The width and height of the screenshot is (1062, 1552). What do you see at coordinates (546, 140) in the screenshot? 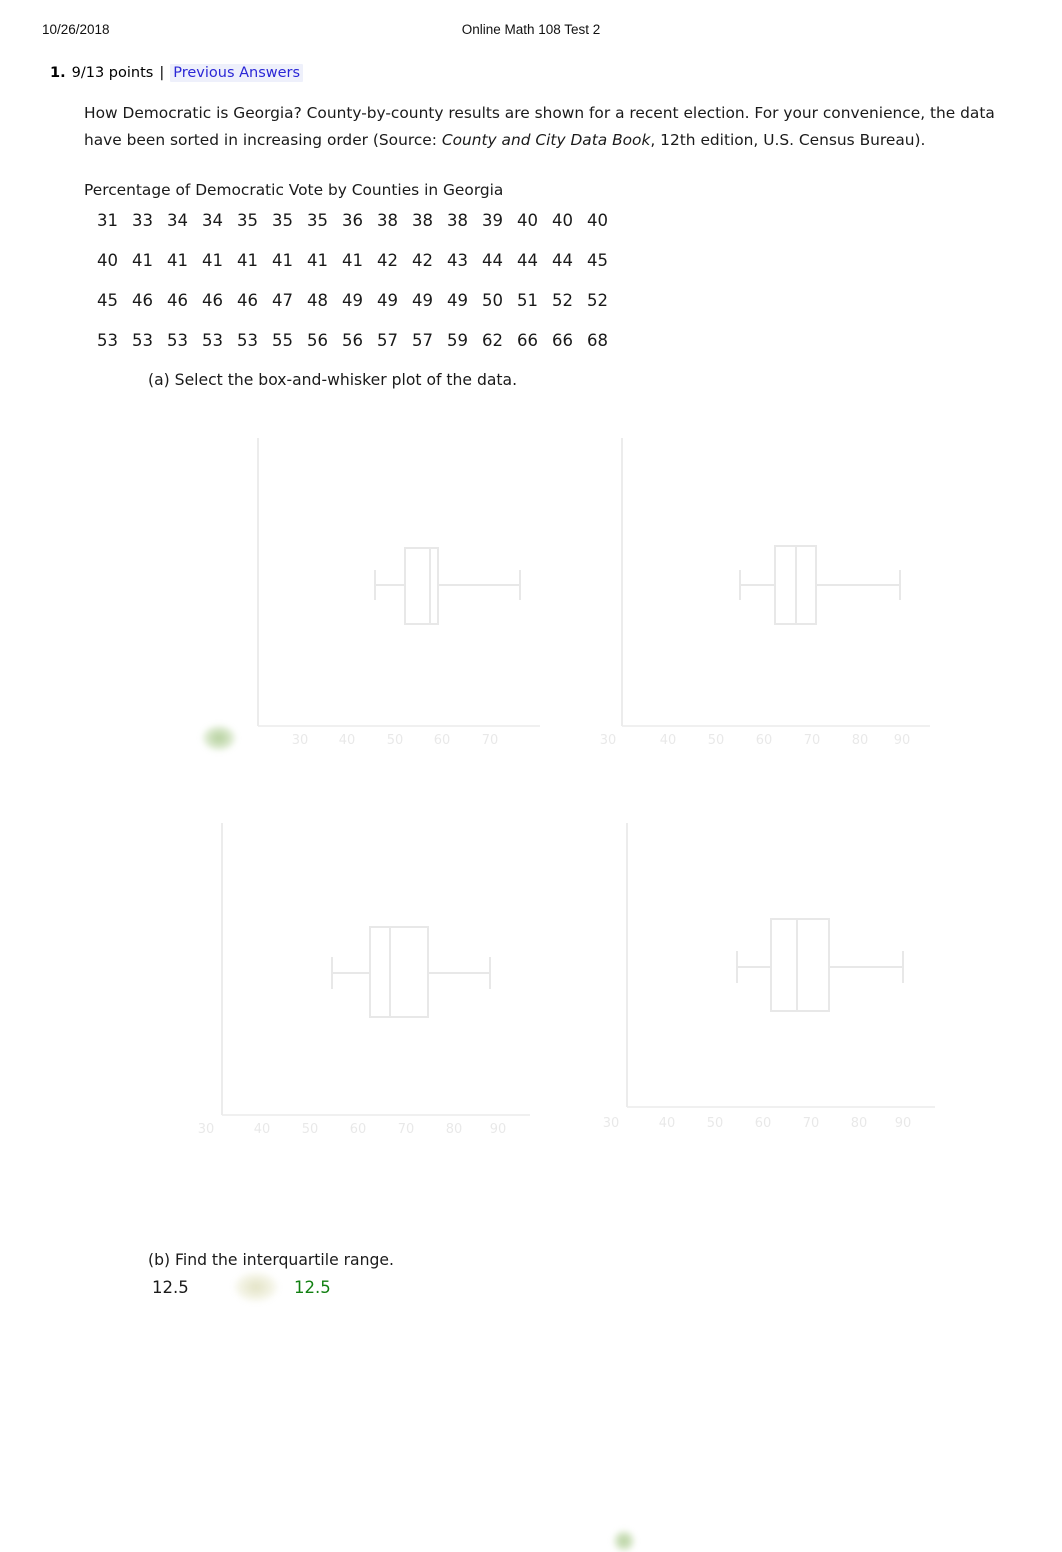
I see `prompt-source-title: County and City Data Book` at bounding box center [546, 140].